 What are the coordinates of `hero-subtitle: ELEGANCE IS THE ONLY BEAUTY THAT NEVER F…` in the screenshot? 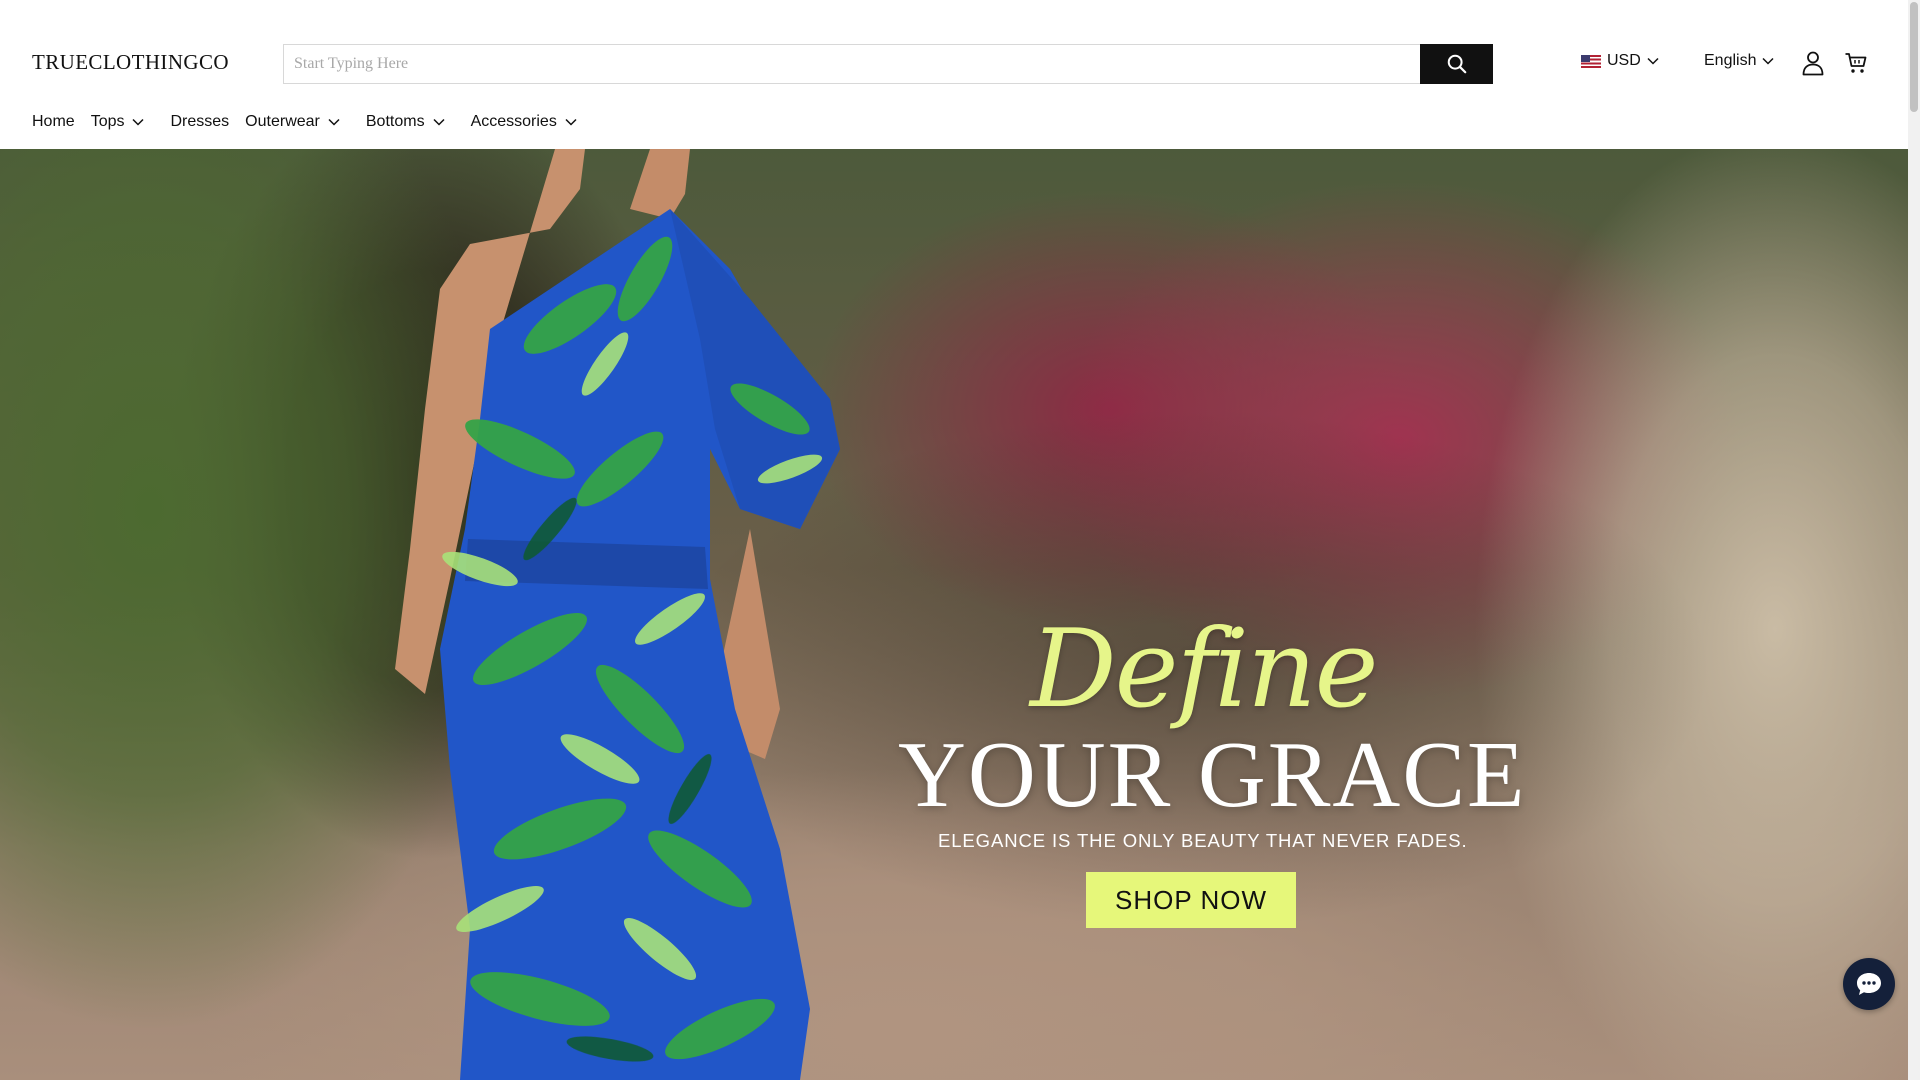 It's located at (1203, 840).